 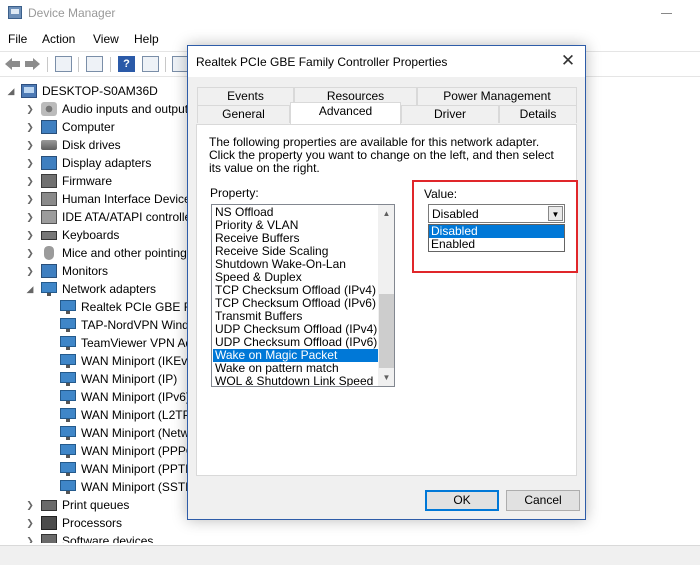 What do you see at coordinates (49, 235) in the screenshot?
I see `keyboard-icon` at bounding box center [49, 235].